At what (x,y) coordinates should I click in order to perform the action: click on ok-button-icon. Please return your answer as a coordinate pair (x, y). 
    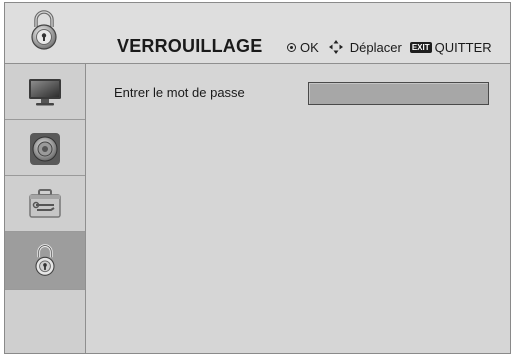
    Looking at the image, I should click on (291, 47).